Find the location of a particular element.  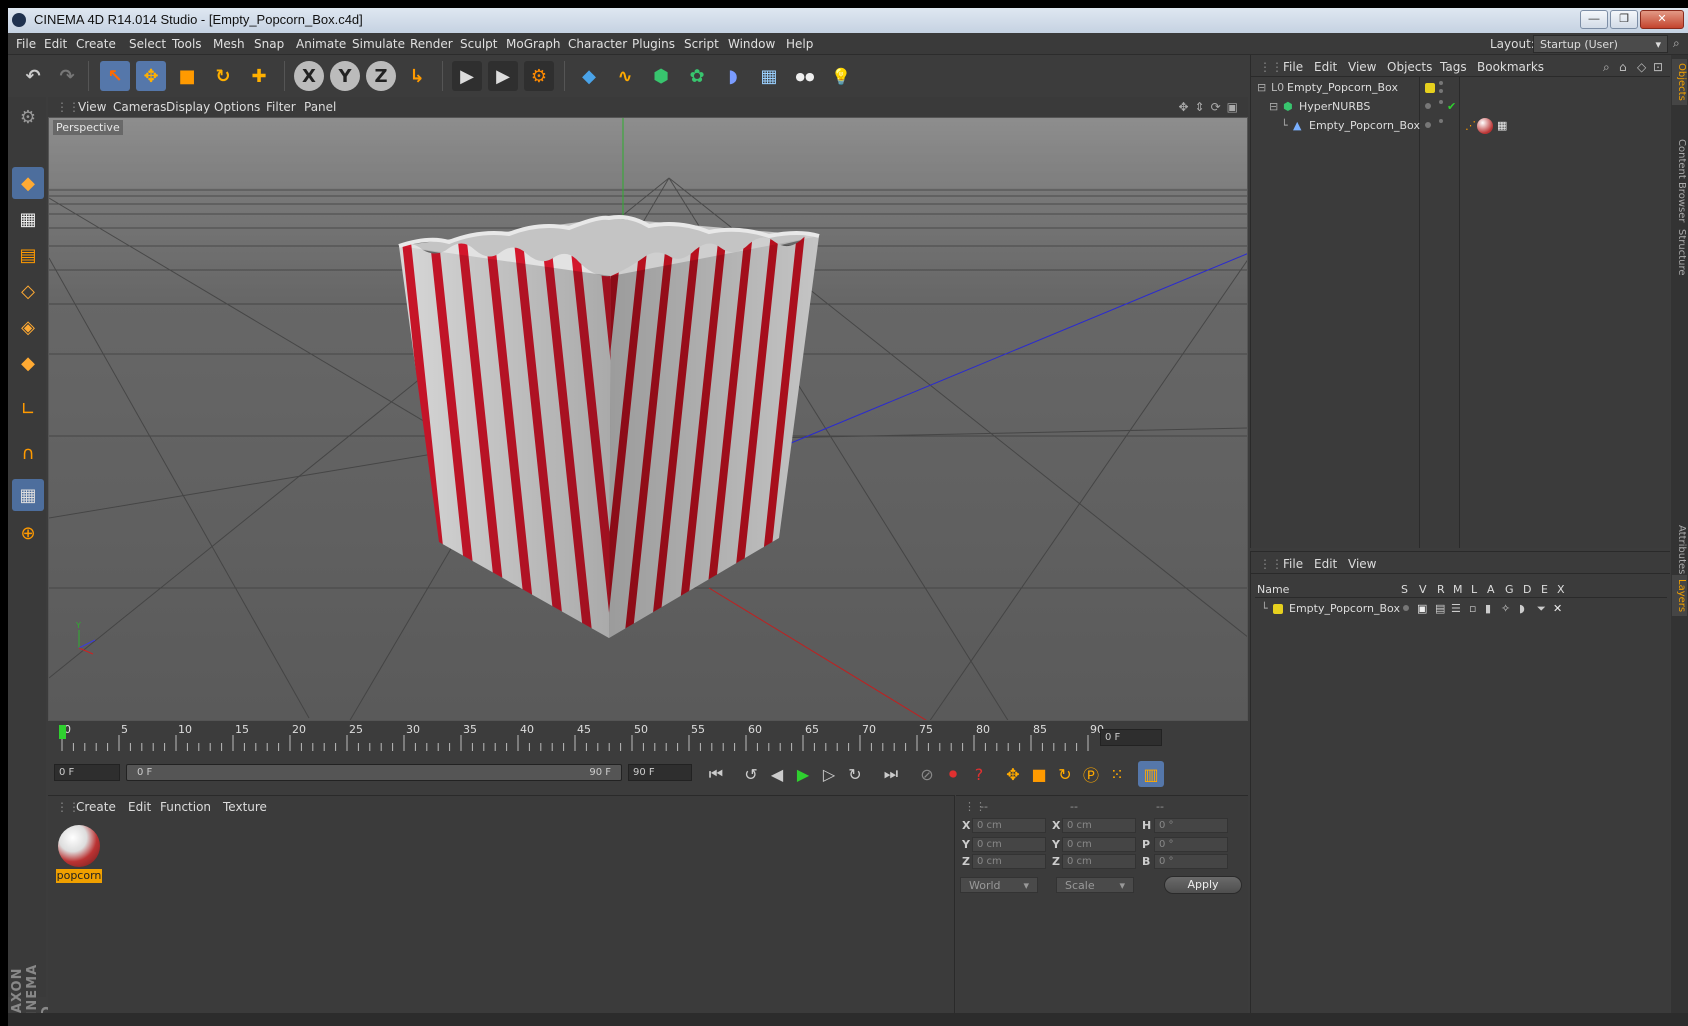

om-menu-objects: Objects is located at coordinates (1409, 67).